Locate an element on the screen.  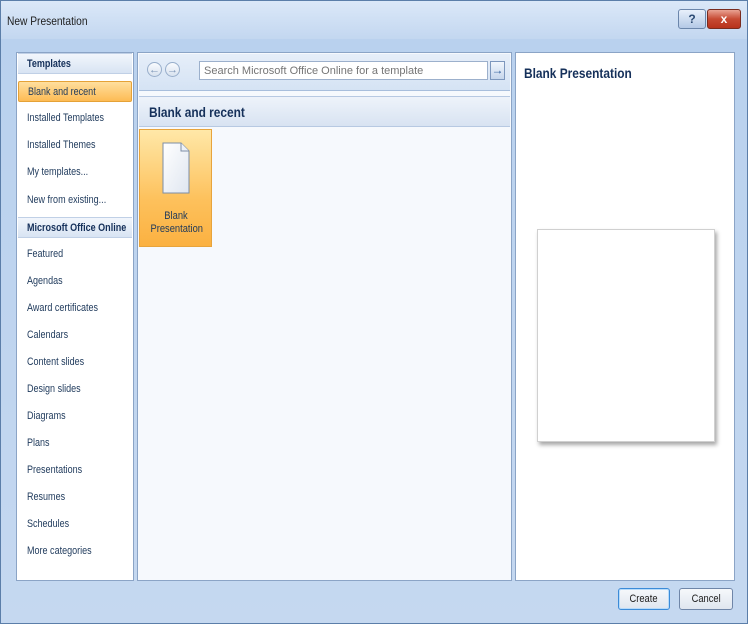
sidebar-item-installed-themes: Installed Themes is located at coordinates (75, 145).